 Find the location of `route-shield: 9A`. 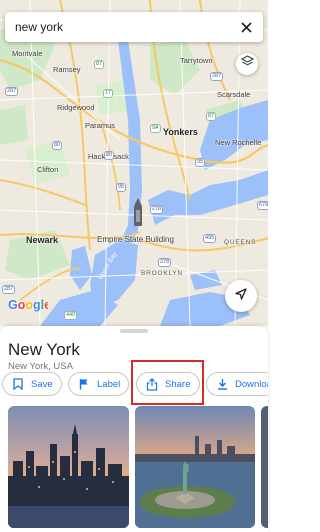

route-shield: 9A is located at coordinates (155, 128).